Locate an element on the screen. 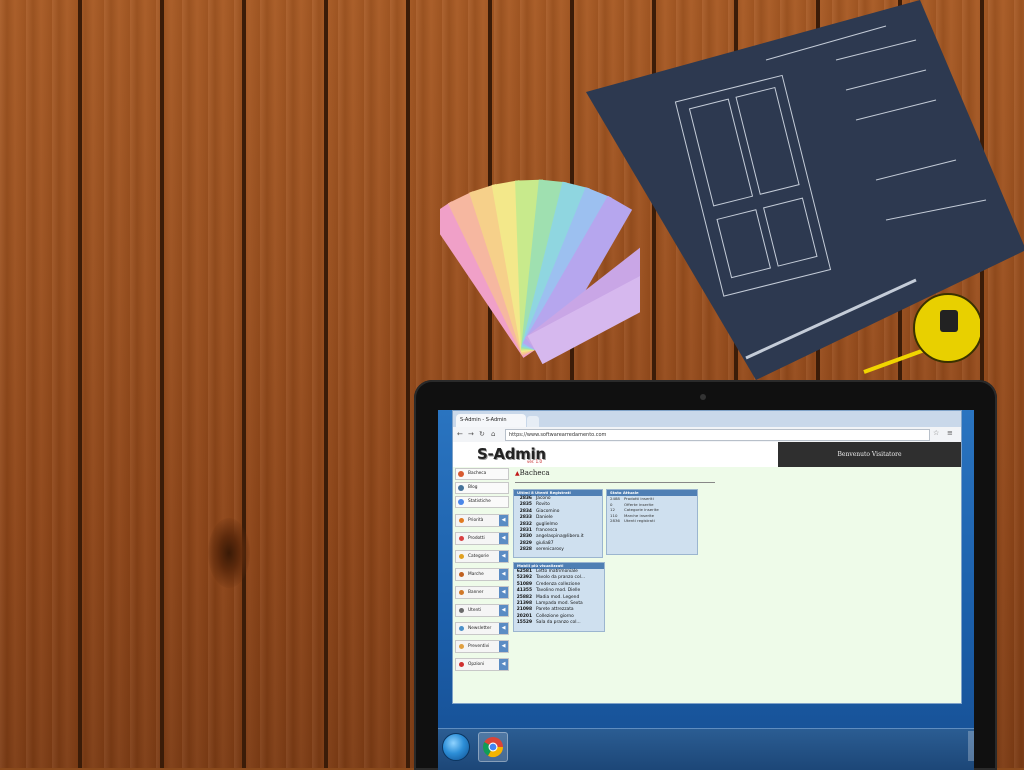 The image size is (1024, 770). tab-s-admin: S-Admin - S-Admin is located at coordinates (491, 420).